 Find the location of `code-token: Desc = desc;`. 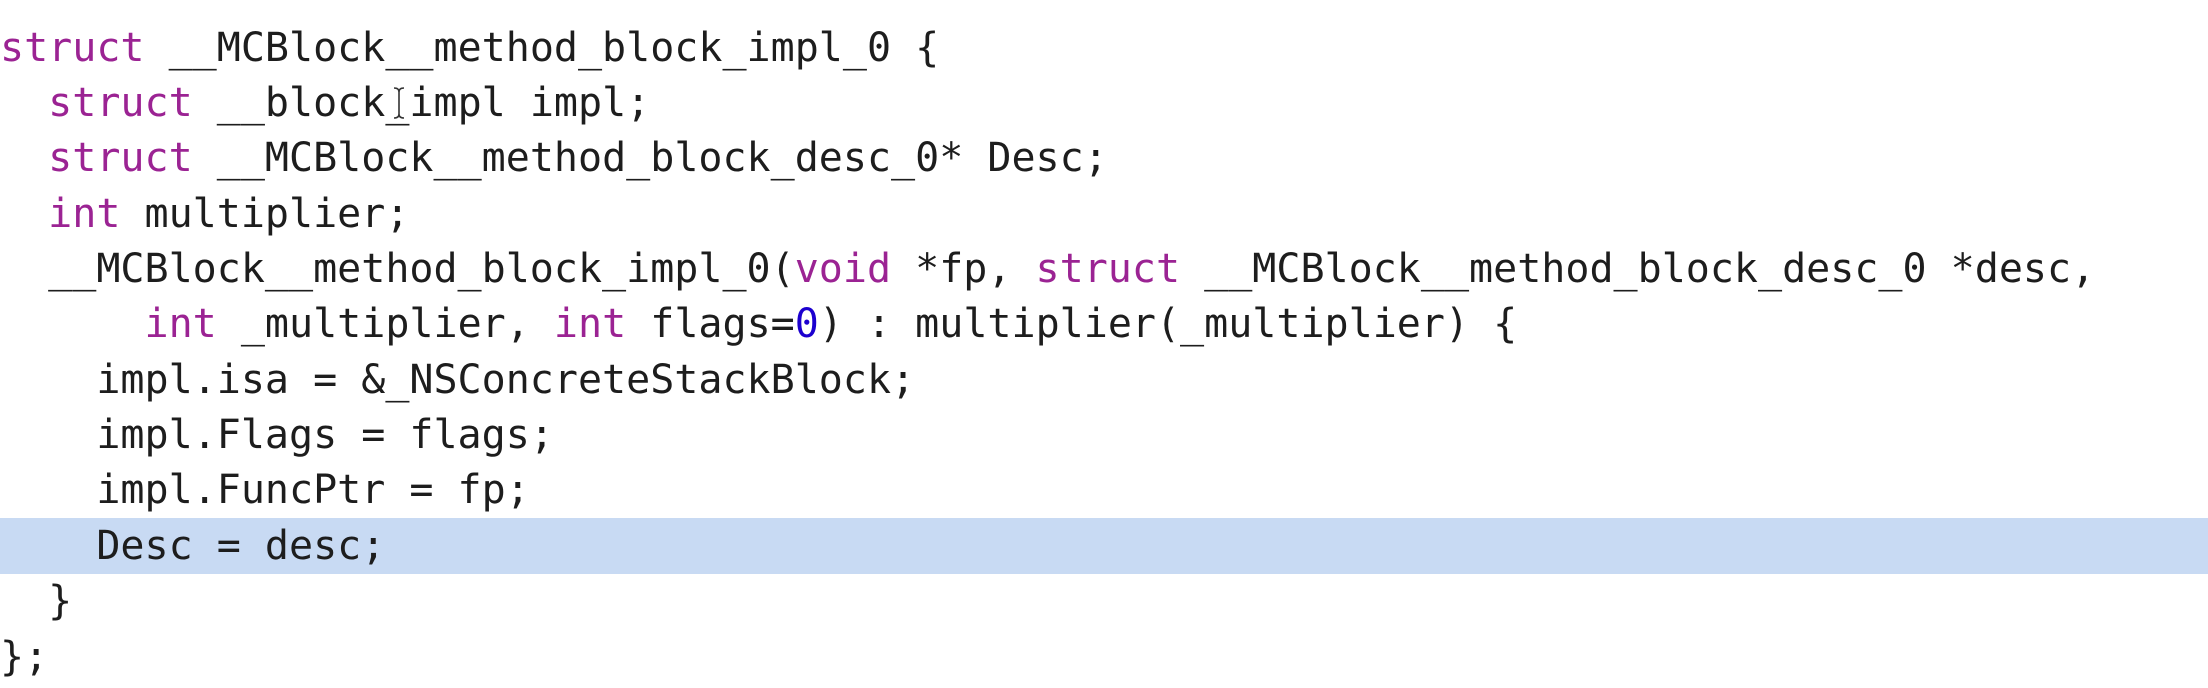

code-token: Desc = desc; is located at coordinates (193, 546).